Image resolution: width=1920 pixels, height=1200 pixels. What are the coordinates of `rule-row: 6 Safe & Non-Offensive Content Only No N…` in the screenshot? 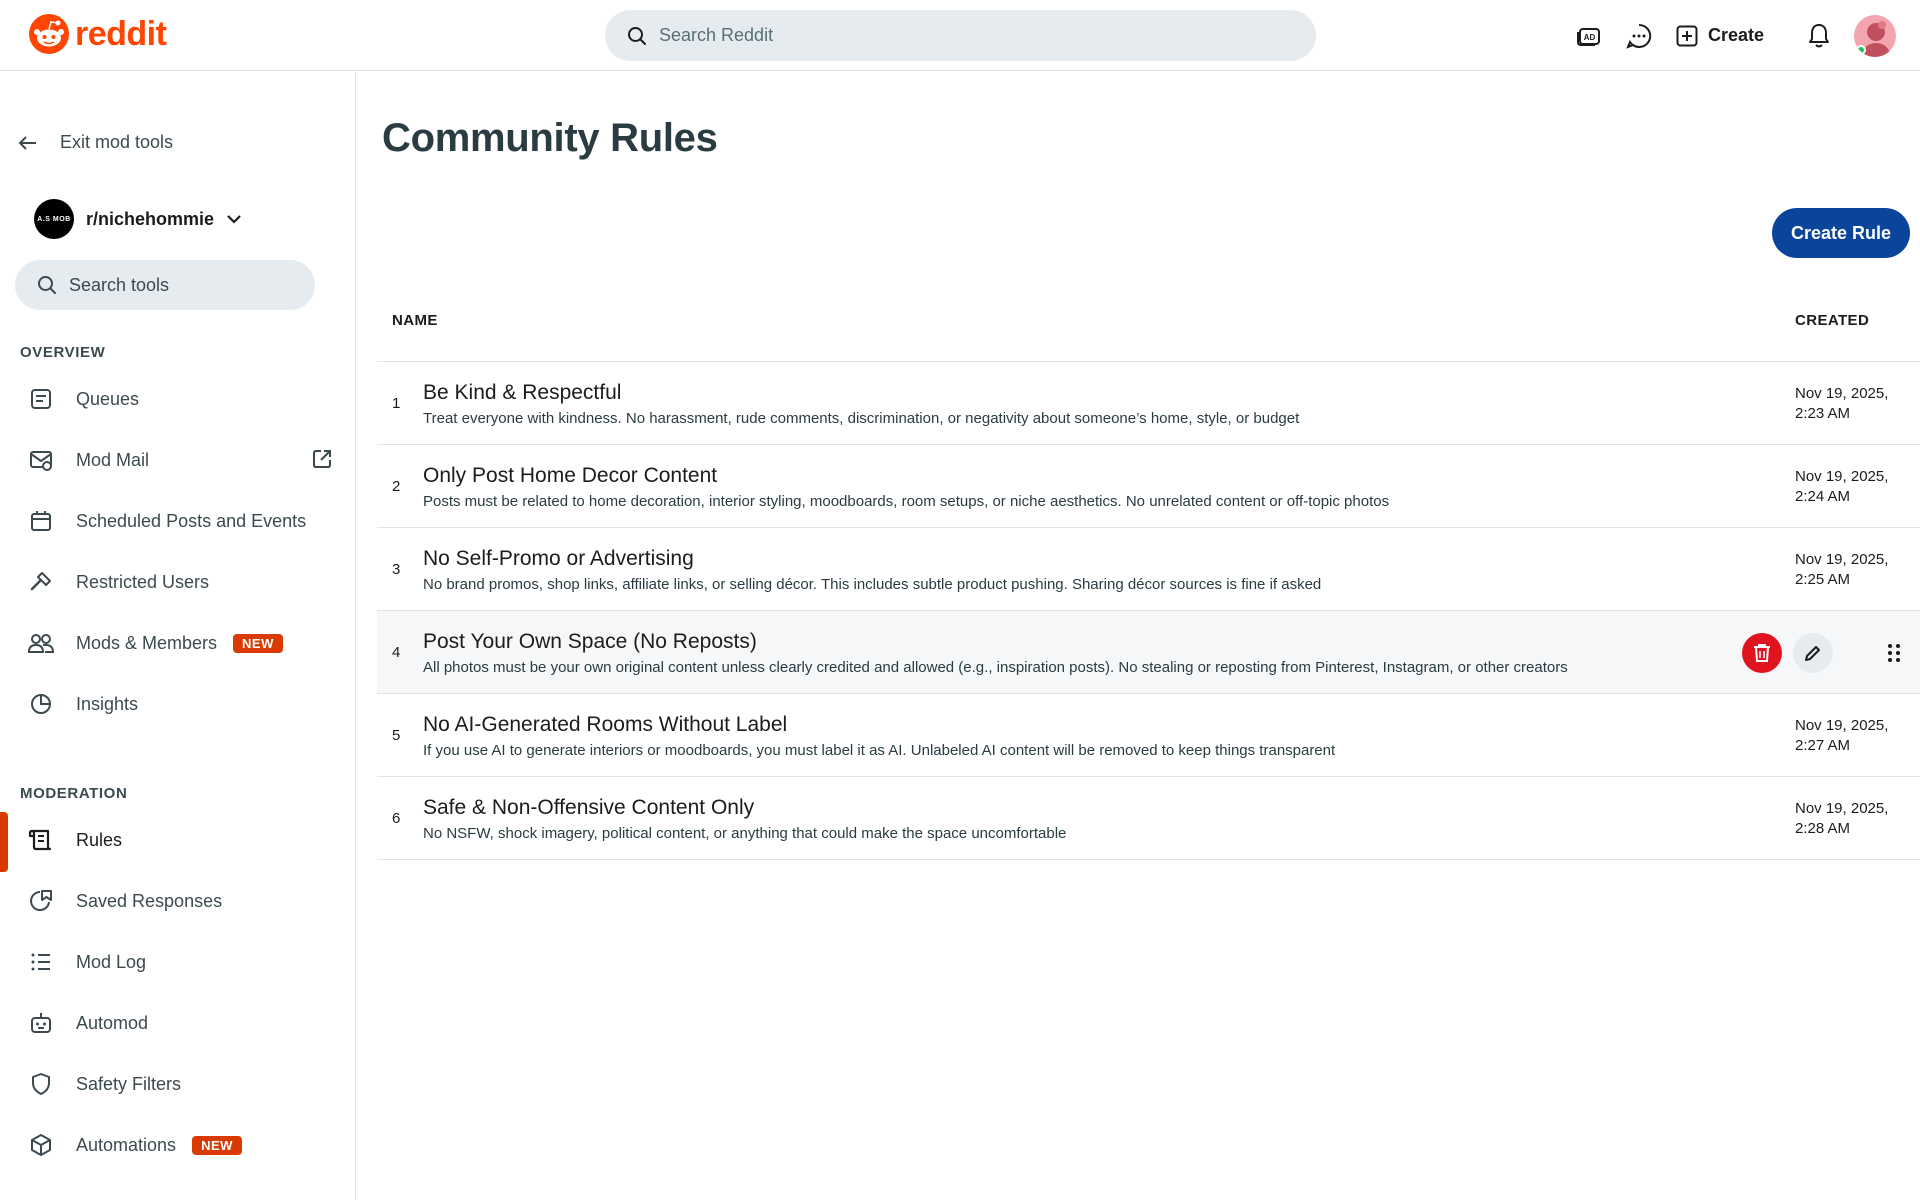 It's located at (1148, 818).